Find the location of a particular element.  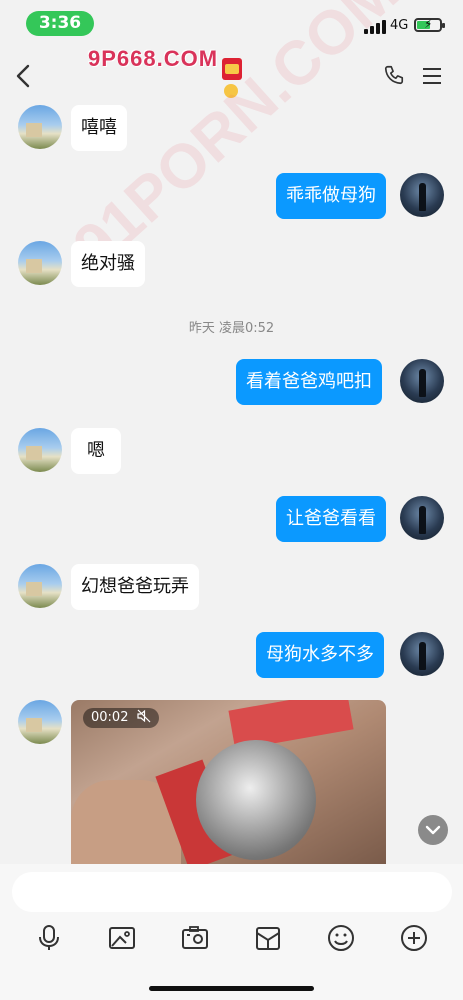

message-bubble-incoming: 嘻嘻 is located at coordinates (99, 128).